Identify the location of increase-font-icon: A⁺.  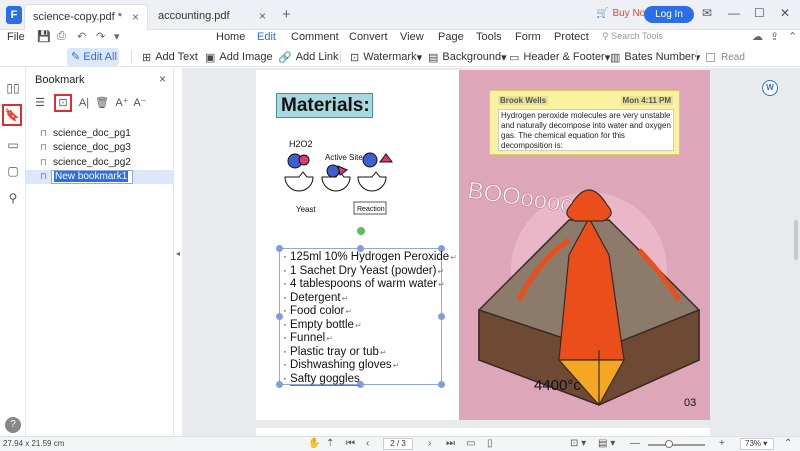
(122, 103).